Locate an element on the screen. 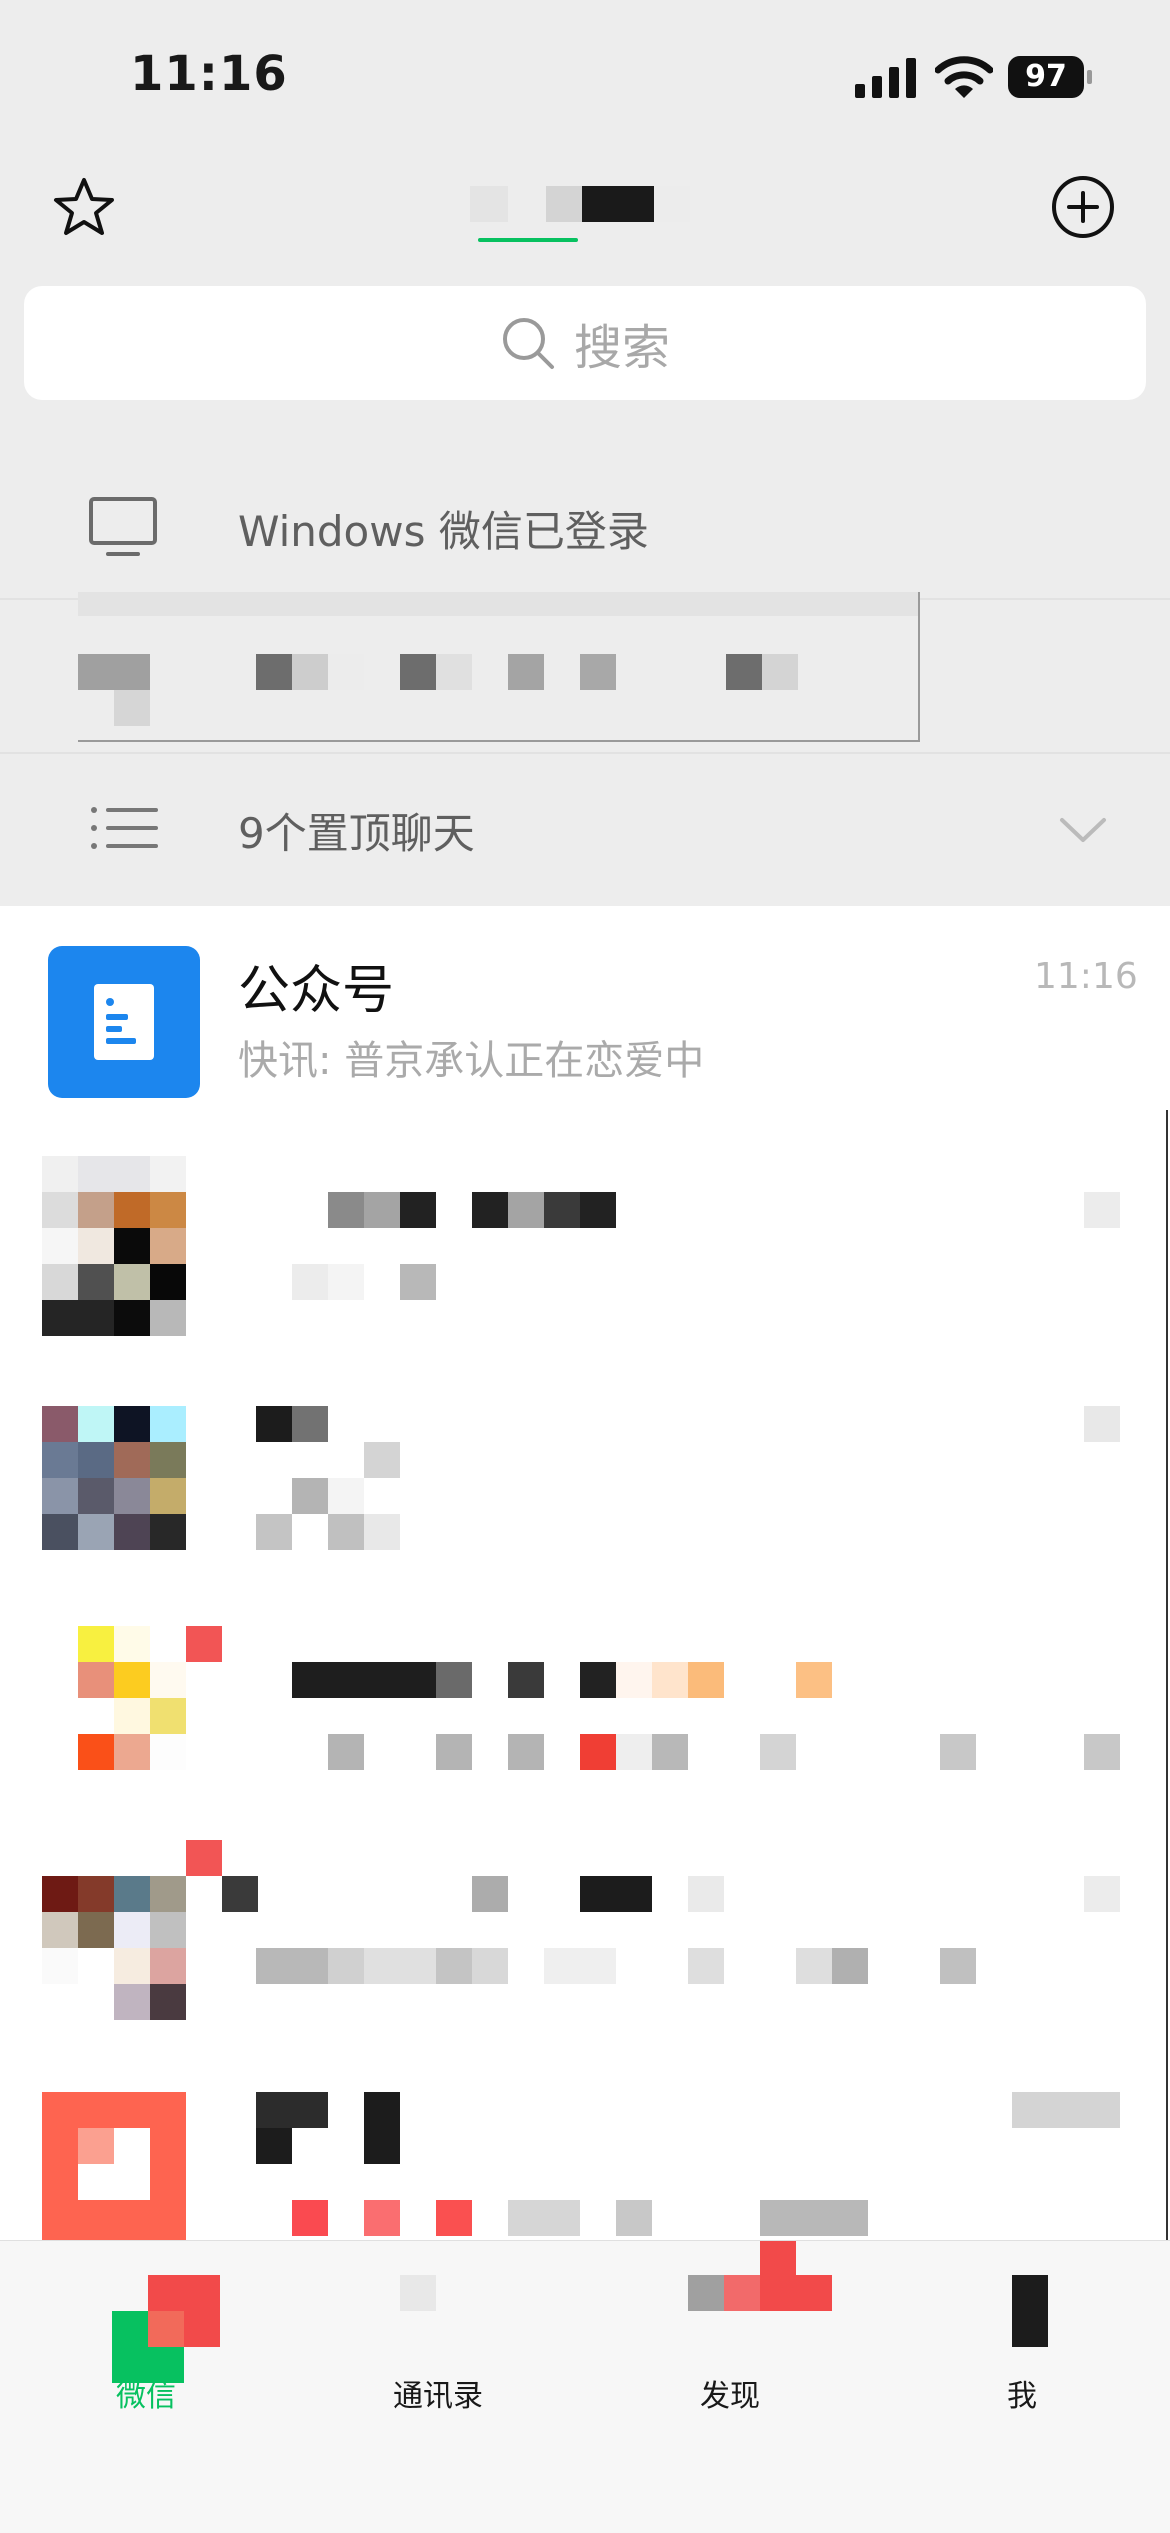  tab-contacts: 通讯录 is located at coordinates (438, 2351).